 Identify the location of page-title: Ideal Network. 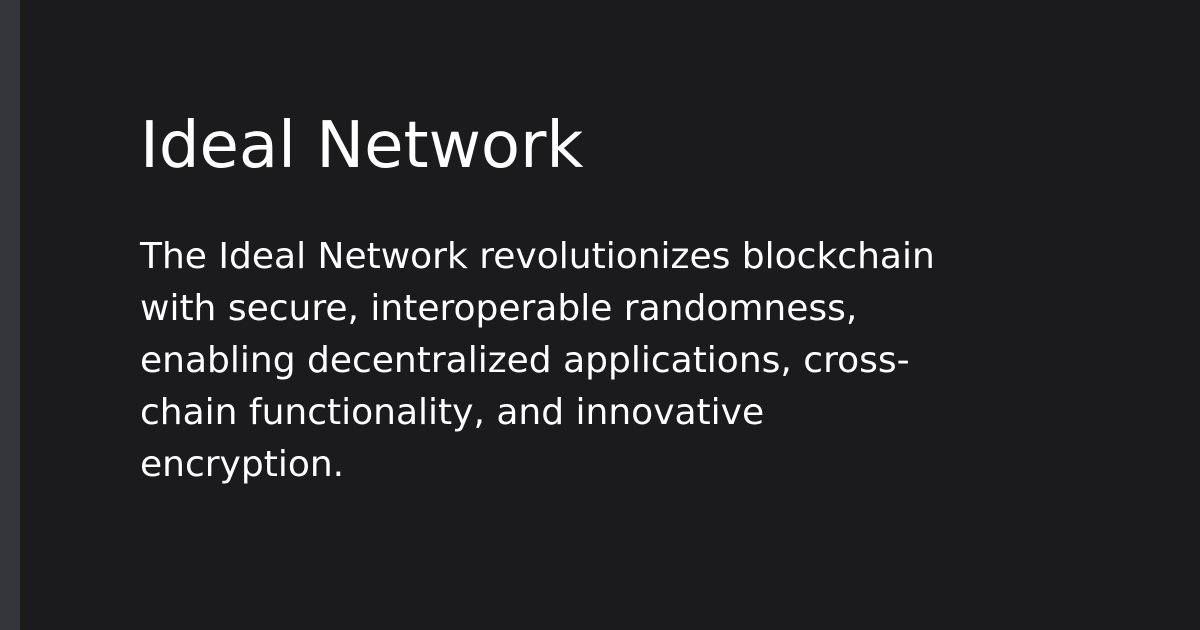
(362, 146).